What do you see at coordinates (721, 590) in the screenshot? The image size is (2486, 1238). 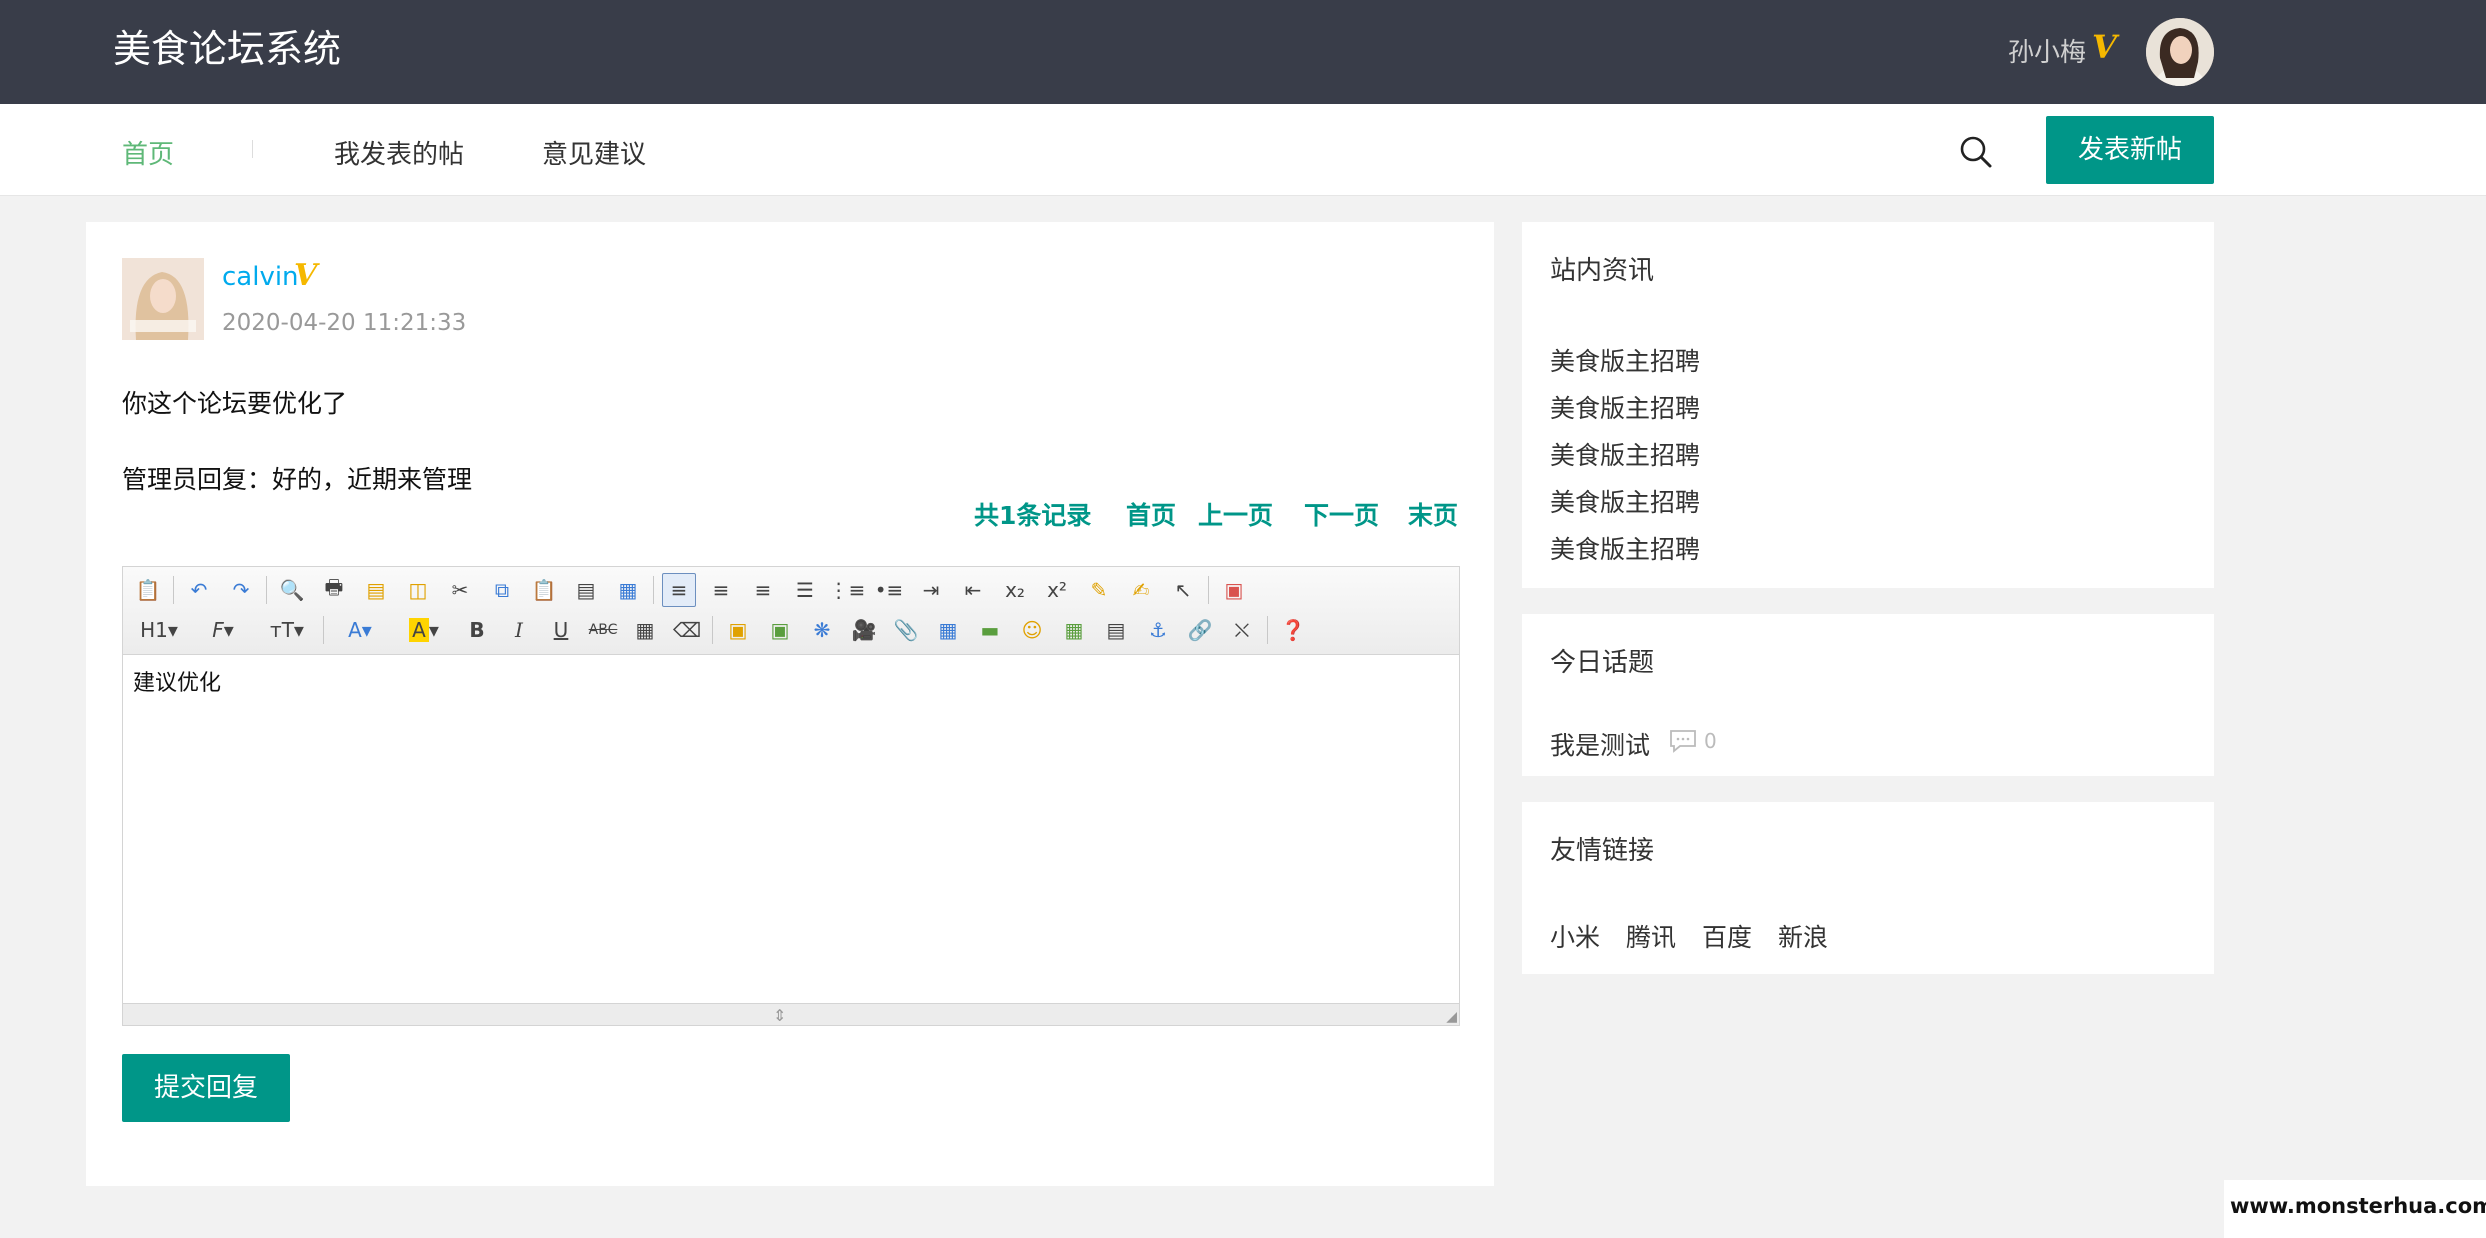 I see `align-center-icon: ≡` at bounding box center [721, 590].